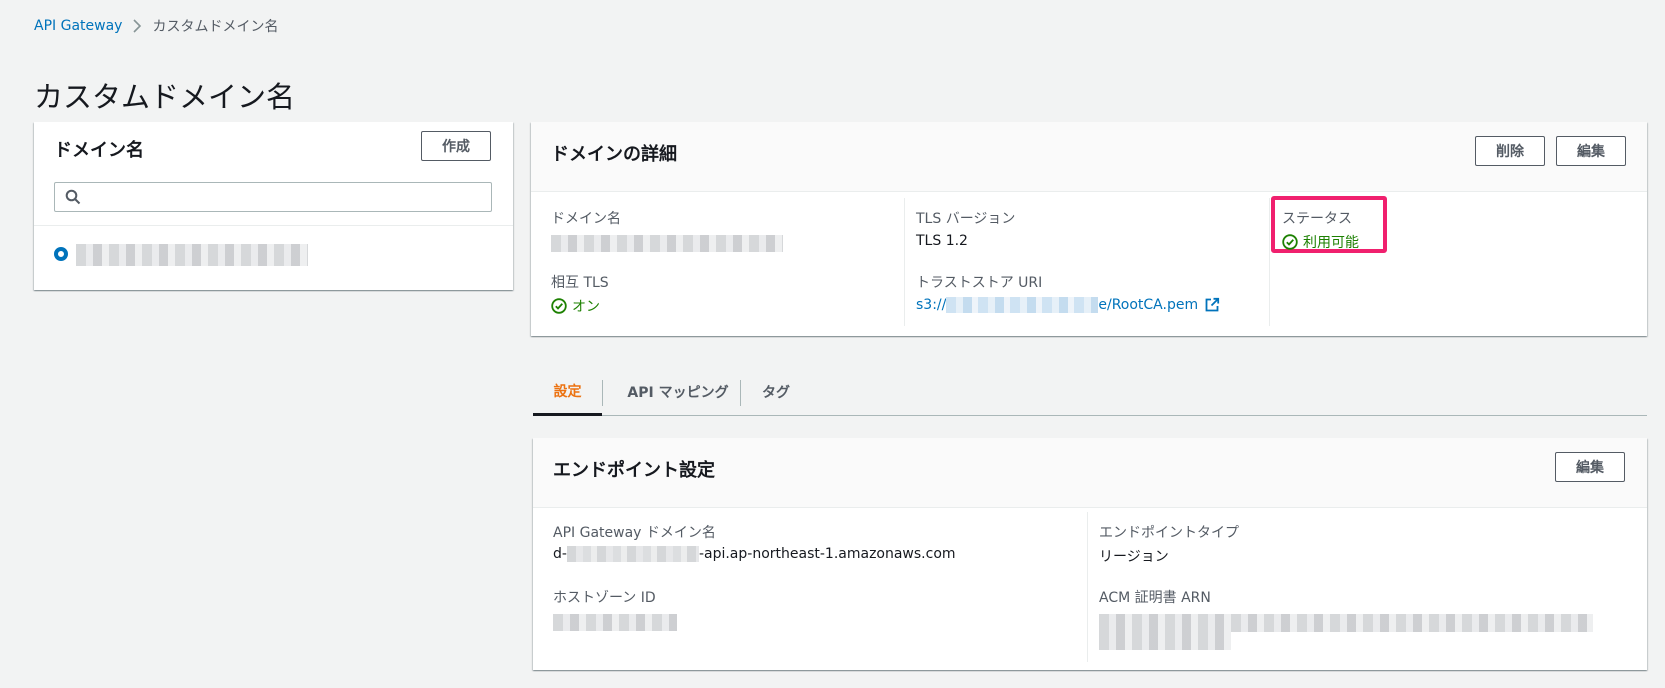 The width and height of the screenshot is (1665, 688). I want to click on create-button: 作成, so click(456, 146).